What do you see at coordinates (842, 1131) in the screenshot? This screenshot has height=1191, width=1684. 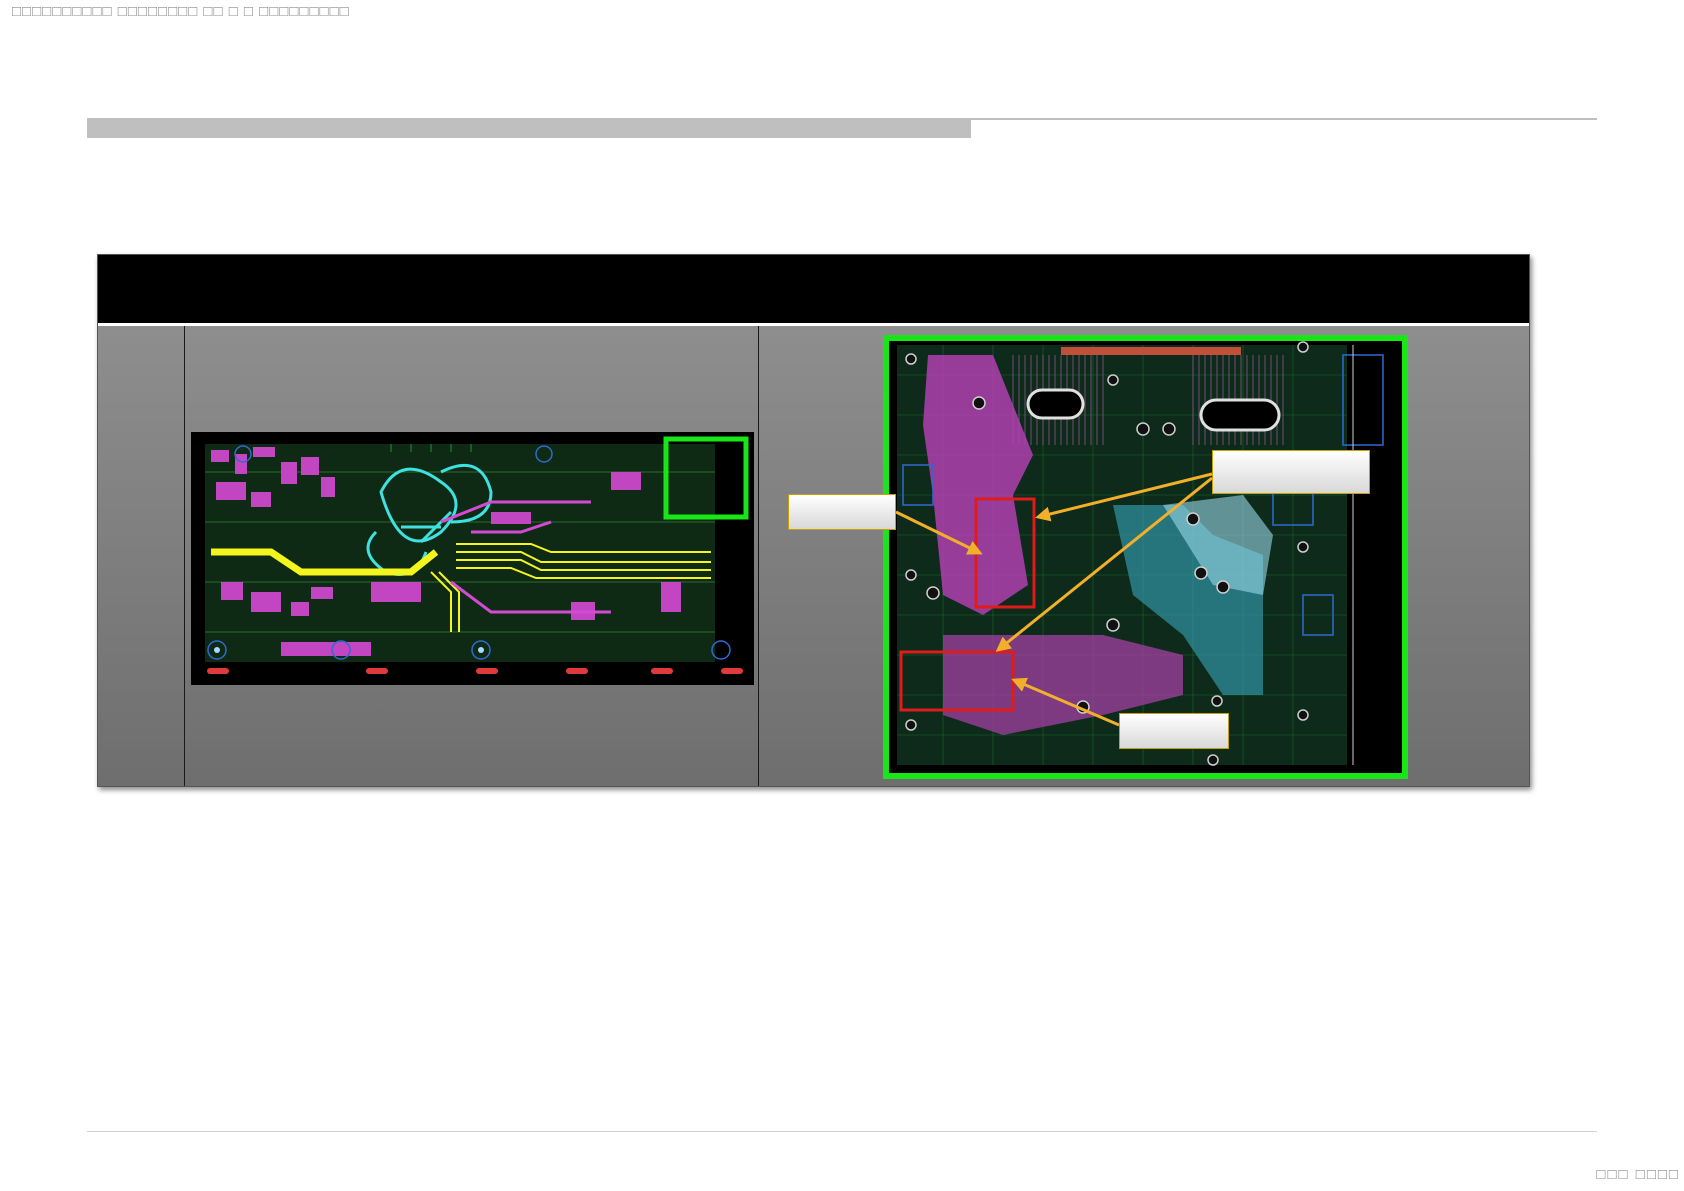 I see `footer-rule` at bounding box center [842, 1131].